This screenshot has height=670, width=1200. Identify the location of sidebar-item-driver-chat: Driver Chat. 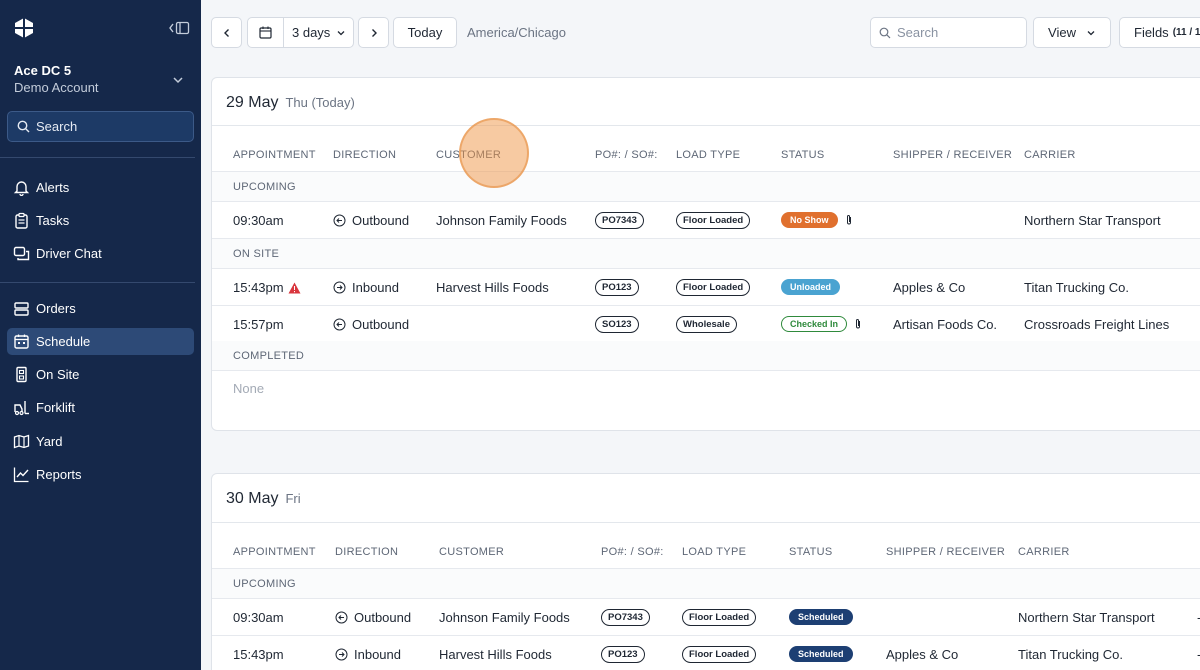
(100, 253).